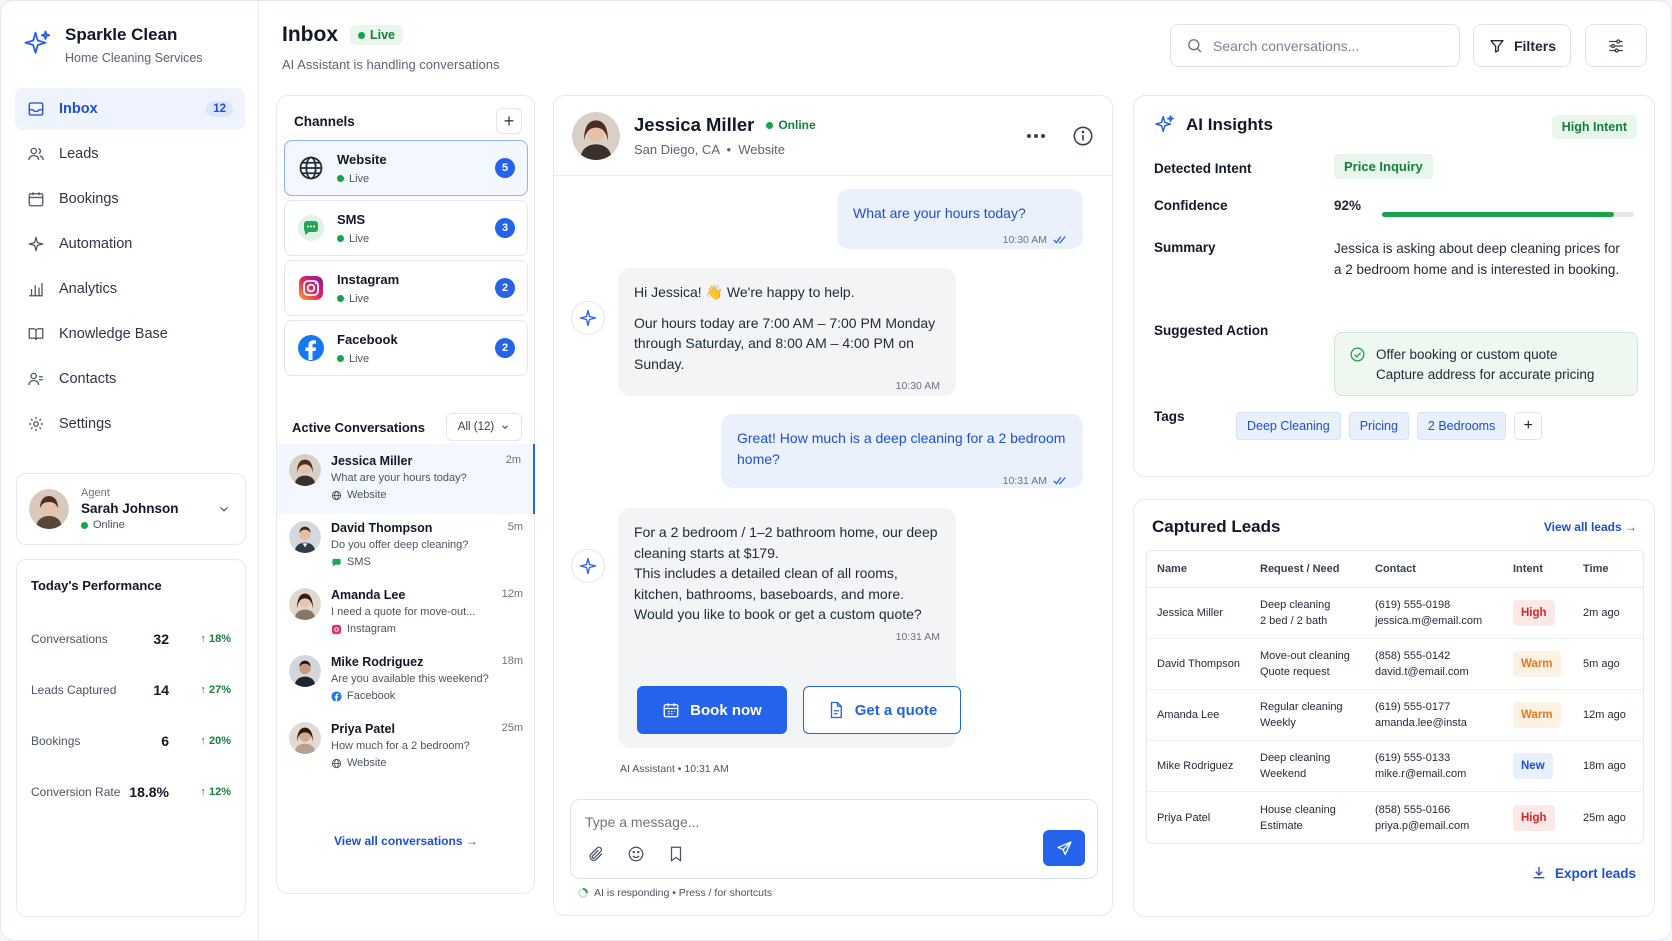 This screenshot has width=1672, height=941. What do you see at coordinates (85, 424) in the screenshot?
I see `nav-label: Settings` at bounding box center [85, 424].